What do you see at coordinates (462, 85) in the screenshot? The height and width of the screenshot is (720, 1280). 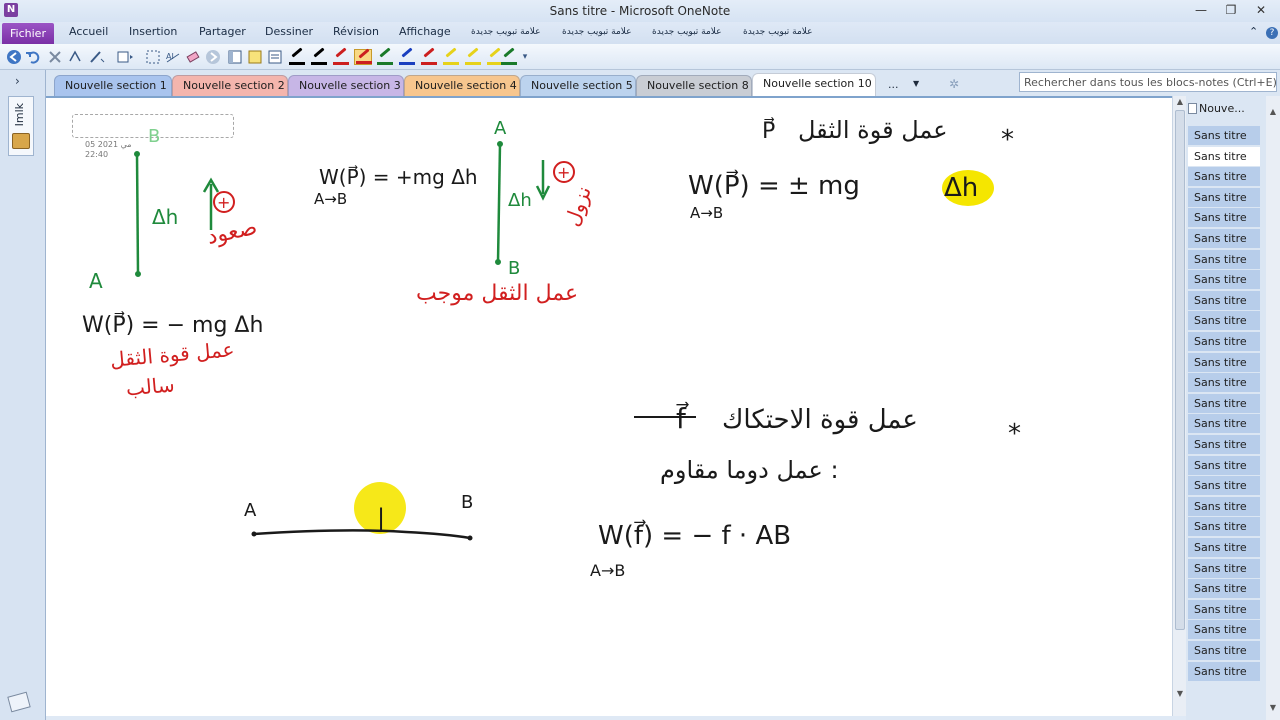 I see `section-tab-4: Nouvelle section 4` at bounding box center [462, 85].